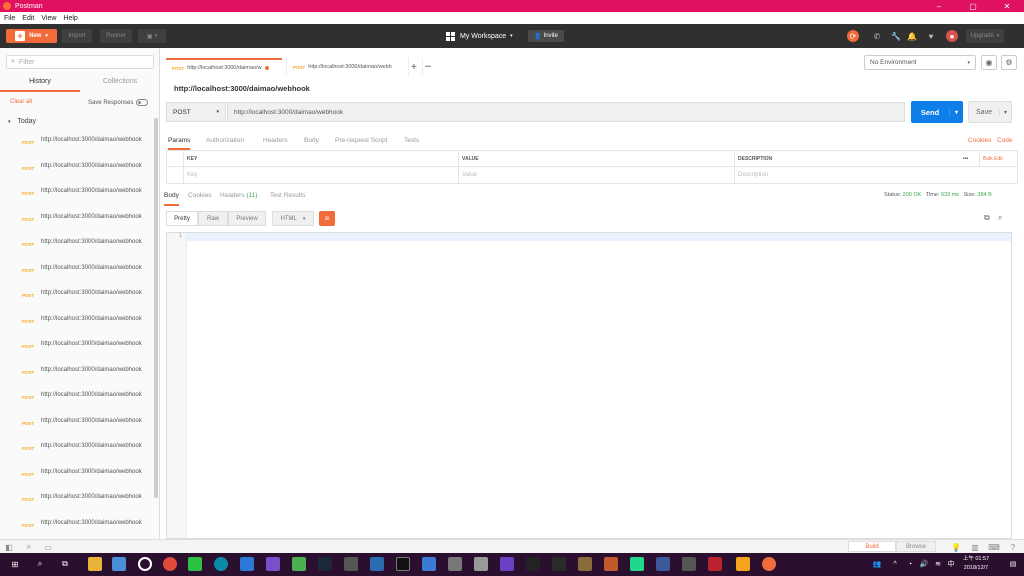  I want to click on menu-view: View, so click(48, 18).